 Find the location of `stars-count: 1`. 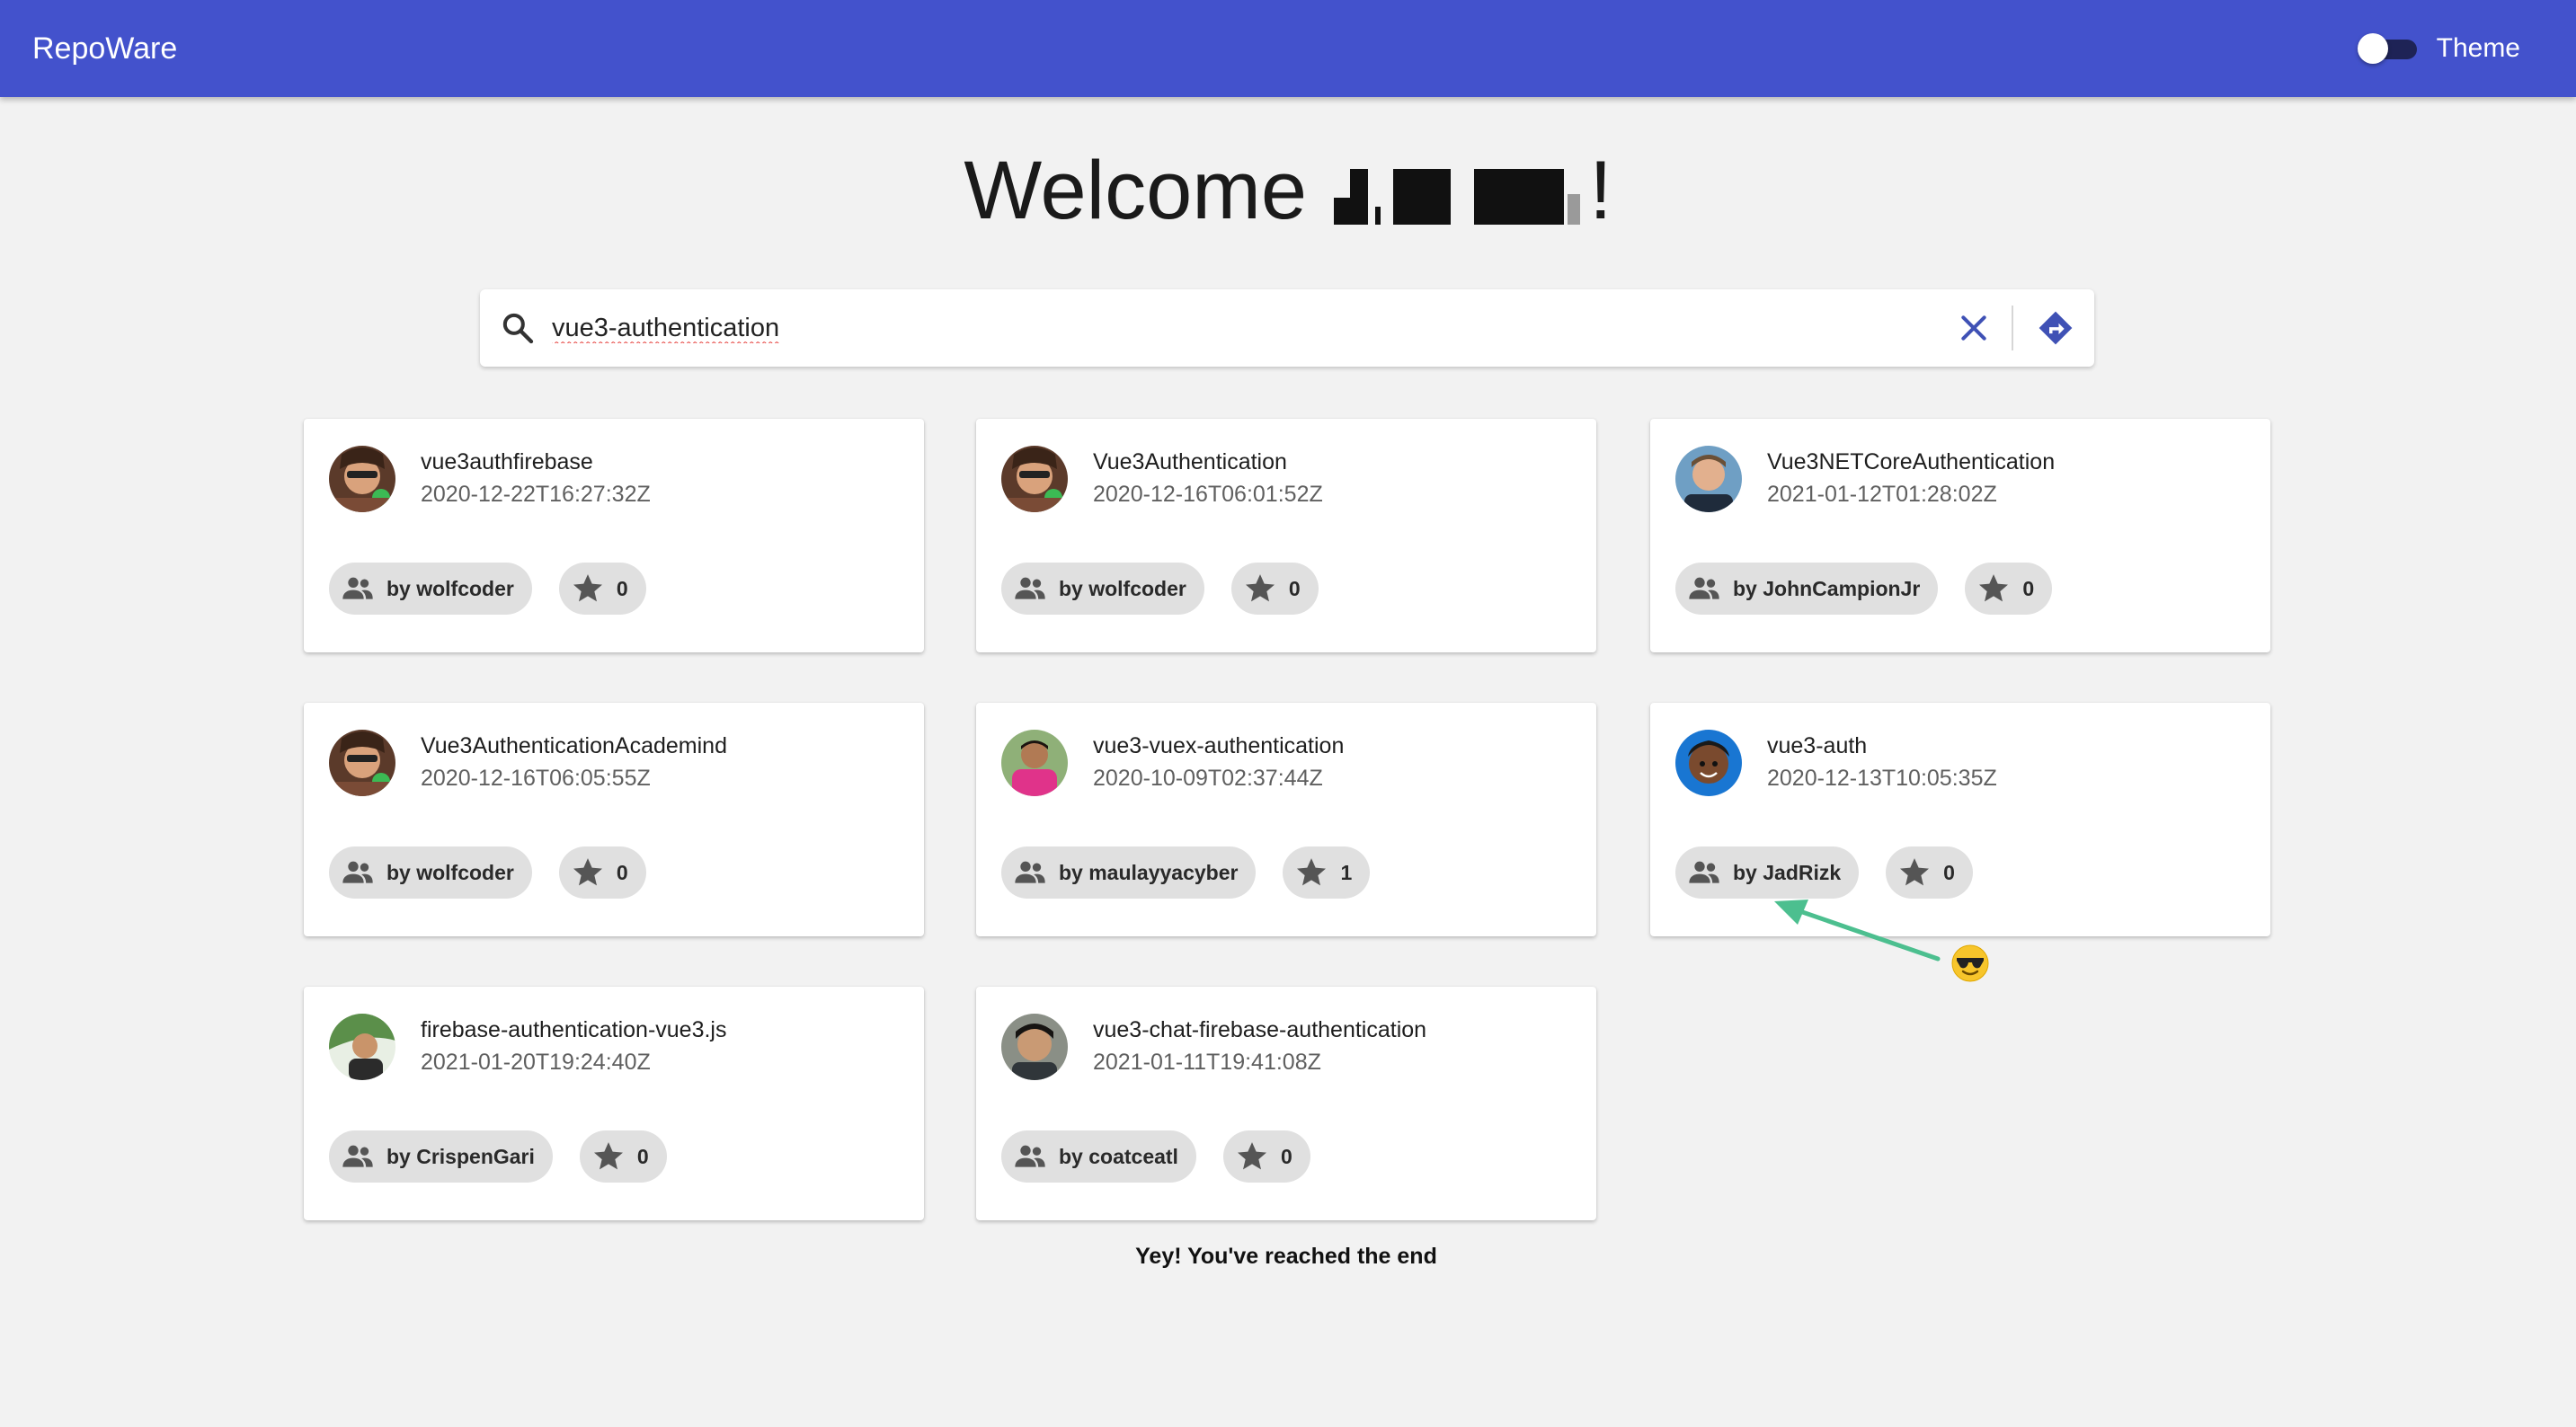

stars-count: 1 is located at coordinates (1346, 872).